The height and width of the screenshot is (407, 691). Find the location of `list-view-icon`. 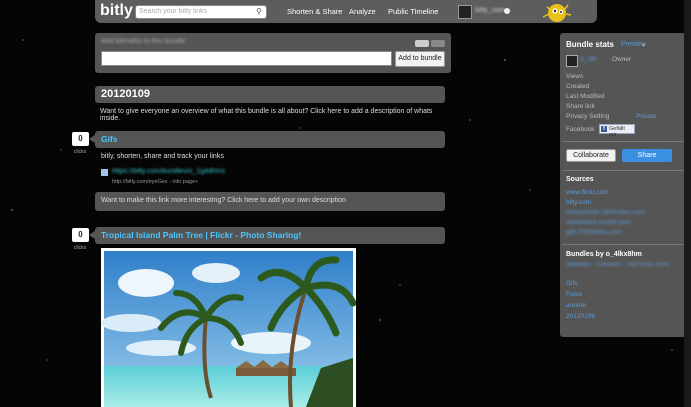

list-view-icon is located at coordinates (438, 43).